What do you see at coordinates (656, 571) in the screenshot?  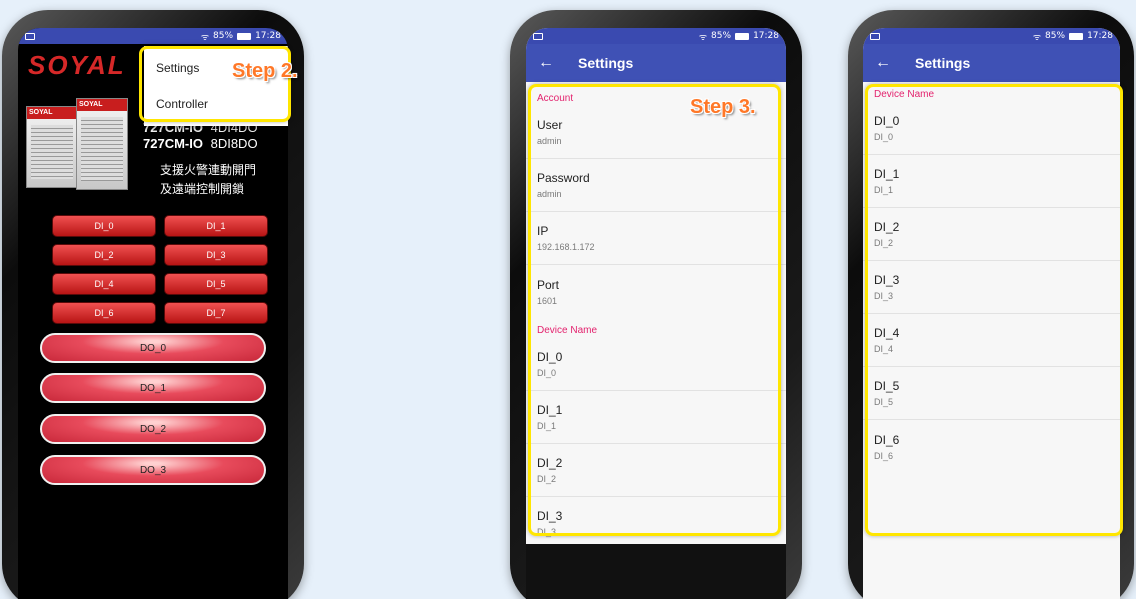 I see `screen-bottom-bar` at bounding box center [656, 571].